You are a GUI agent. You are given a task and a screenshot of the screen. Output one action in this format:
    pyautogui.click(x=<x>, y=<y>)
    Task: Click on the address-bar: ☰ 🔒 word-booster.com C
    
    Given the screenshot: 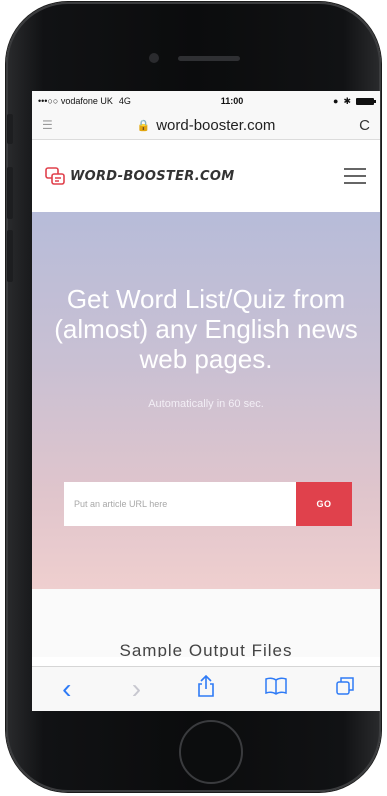 What is the action you would take?
    pyautogui.click(x=206, y=125)
    